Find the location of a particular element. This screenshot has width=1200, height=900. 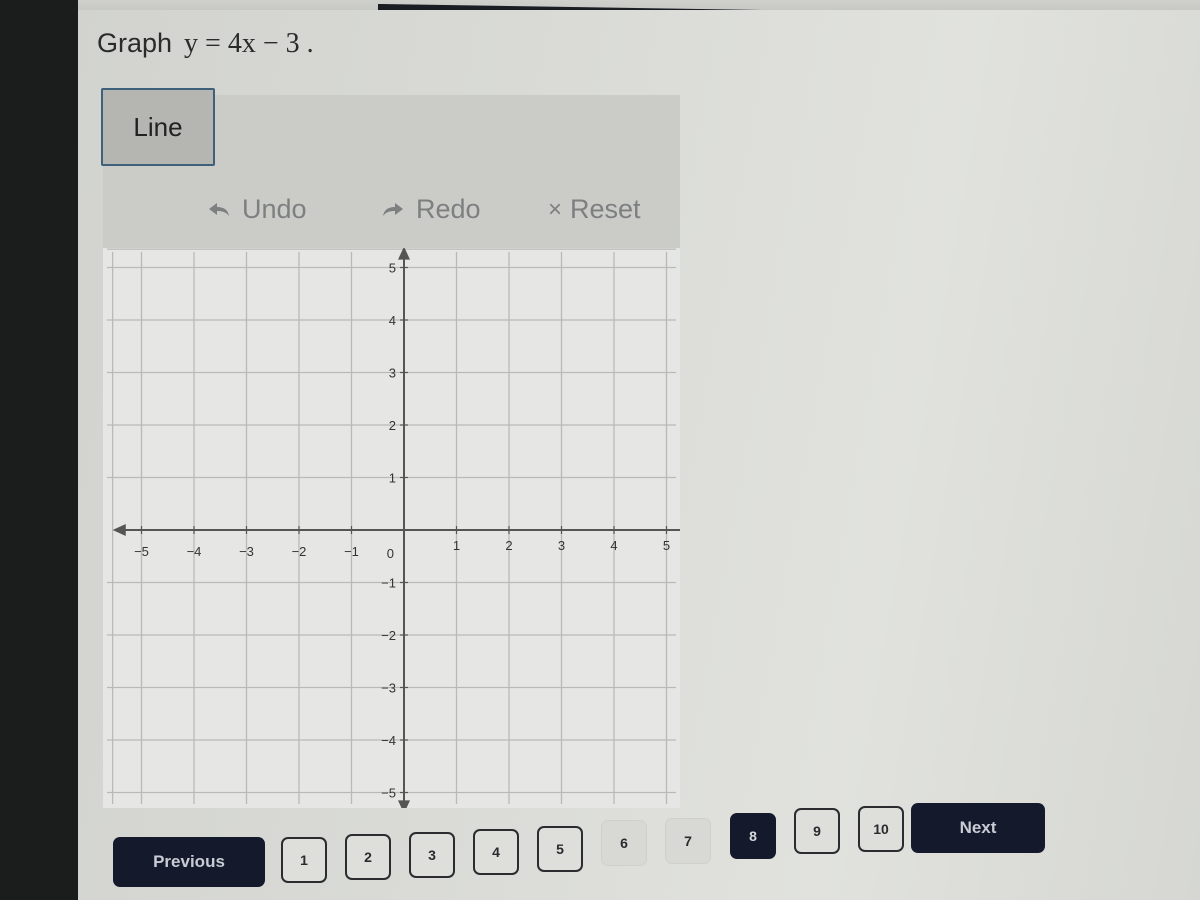

x-tick-label: 3 is located at coordinates (561, 545).